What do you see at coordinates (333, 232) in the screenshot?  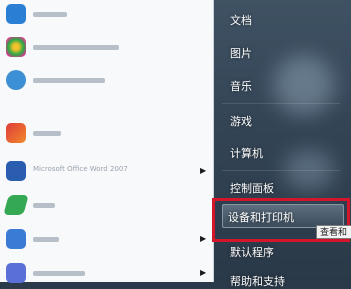 I see `tooltip: 查看和` at bounding box center [333, 232].